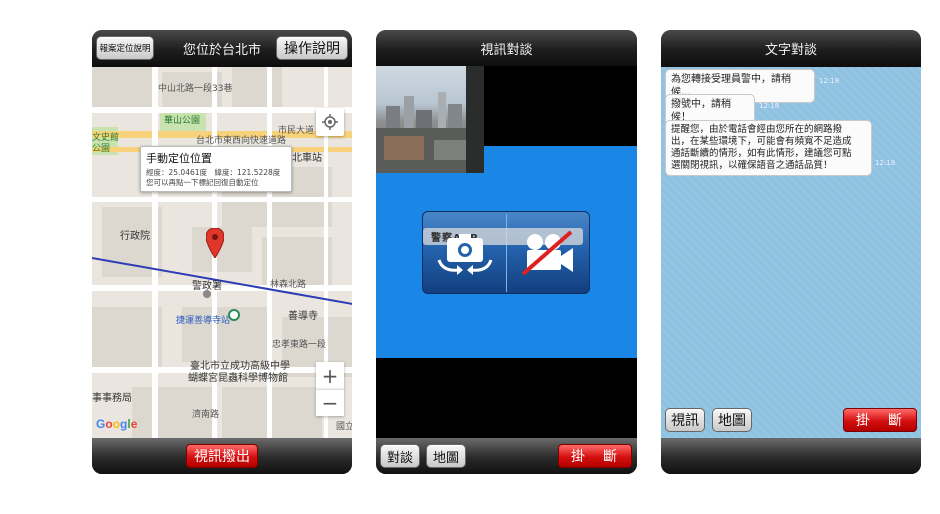  What do you see at coordinates (307, 158) in the screenshot?
I see `map-label: 北車站` at bounding box center [307, 158].